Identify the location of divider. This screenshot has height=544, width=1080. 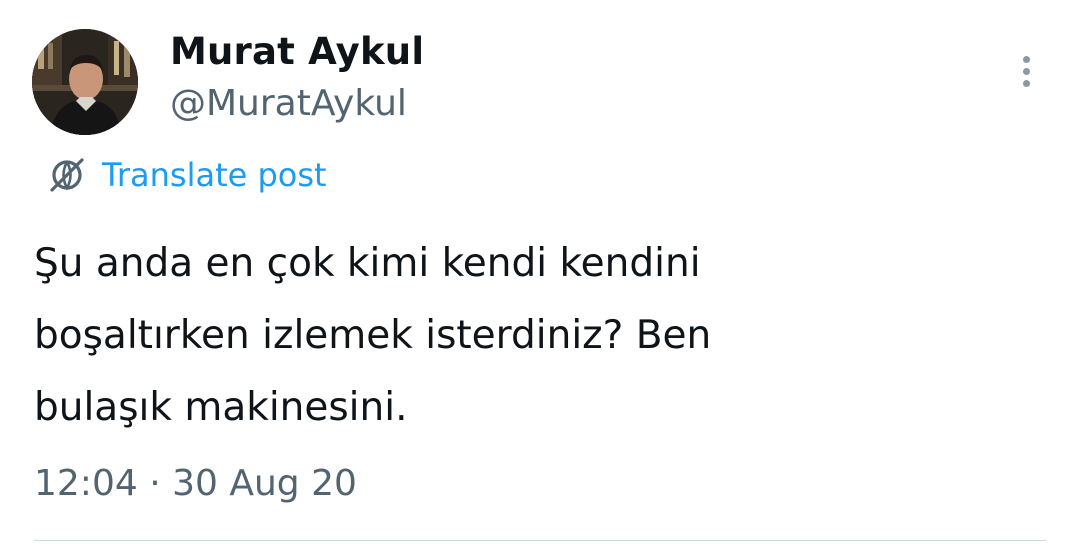
(540, 540).